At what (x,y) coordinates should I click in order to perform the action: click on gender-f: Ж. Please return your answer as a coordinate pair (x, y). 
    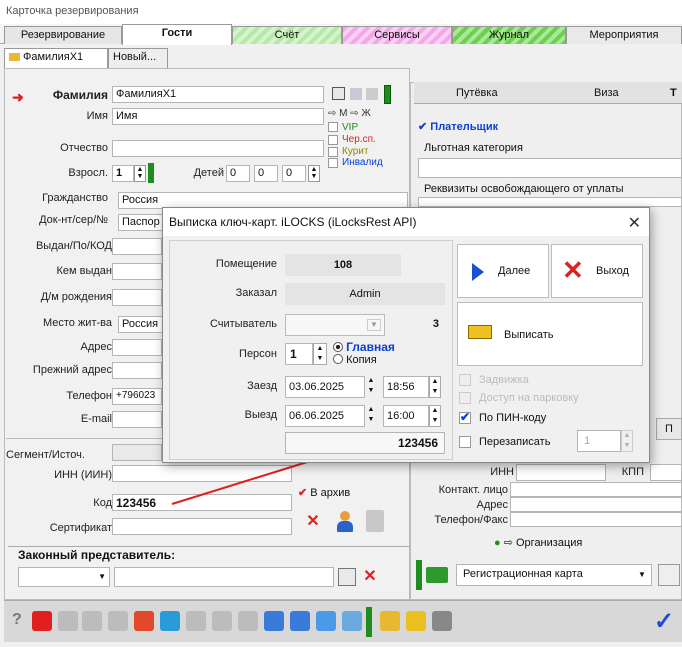
    Looking at the image, I should click on (365, 113).